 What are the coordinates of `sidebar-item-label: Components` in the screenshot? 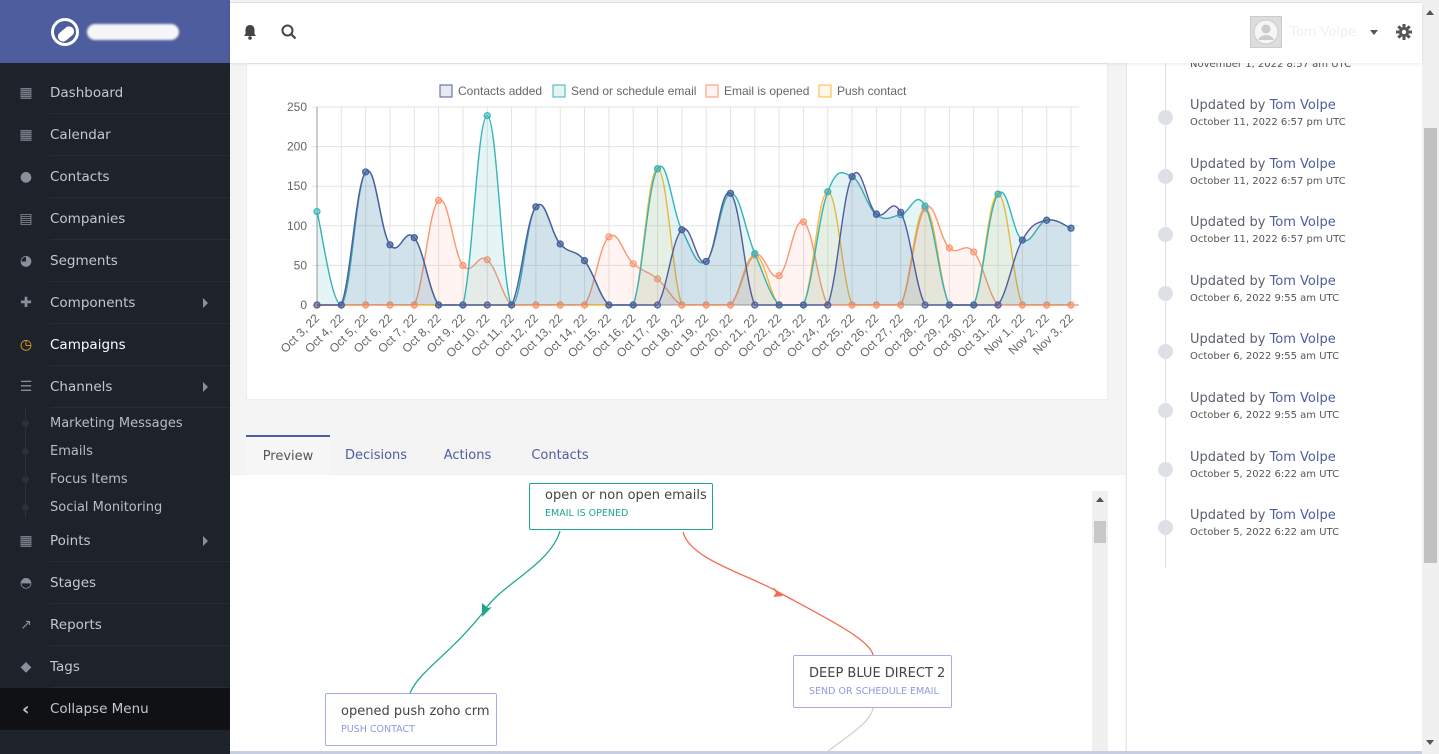 It's located at (93, 303).